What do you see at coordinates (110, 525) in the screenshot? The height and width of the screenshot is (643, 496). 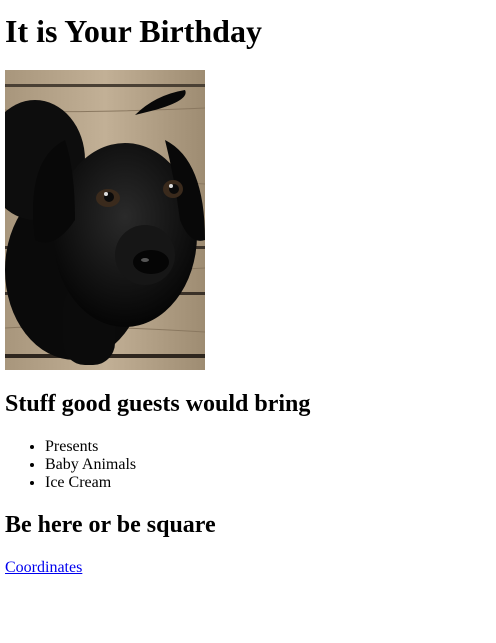 I see `location-heading: Be here or be square` at bounding box center [110, 525].